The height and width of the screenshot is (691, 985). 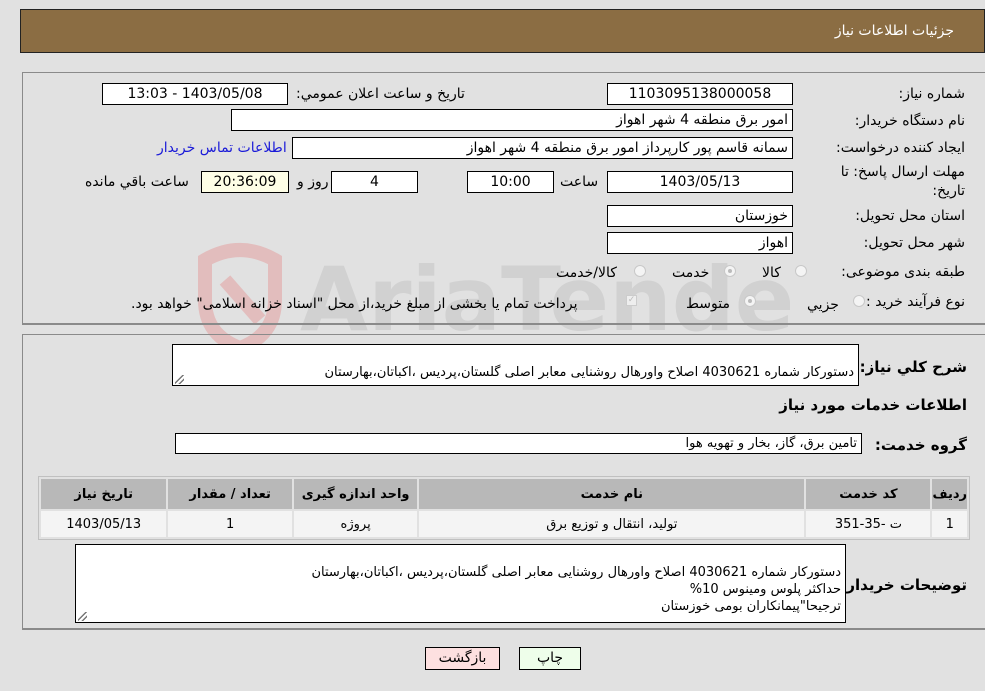 What do you see at coordinates (903, 585) in the screenshot?
I see `buyer-notes-label: توضیحات خریدار:` at bounding box center [903, 585].